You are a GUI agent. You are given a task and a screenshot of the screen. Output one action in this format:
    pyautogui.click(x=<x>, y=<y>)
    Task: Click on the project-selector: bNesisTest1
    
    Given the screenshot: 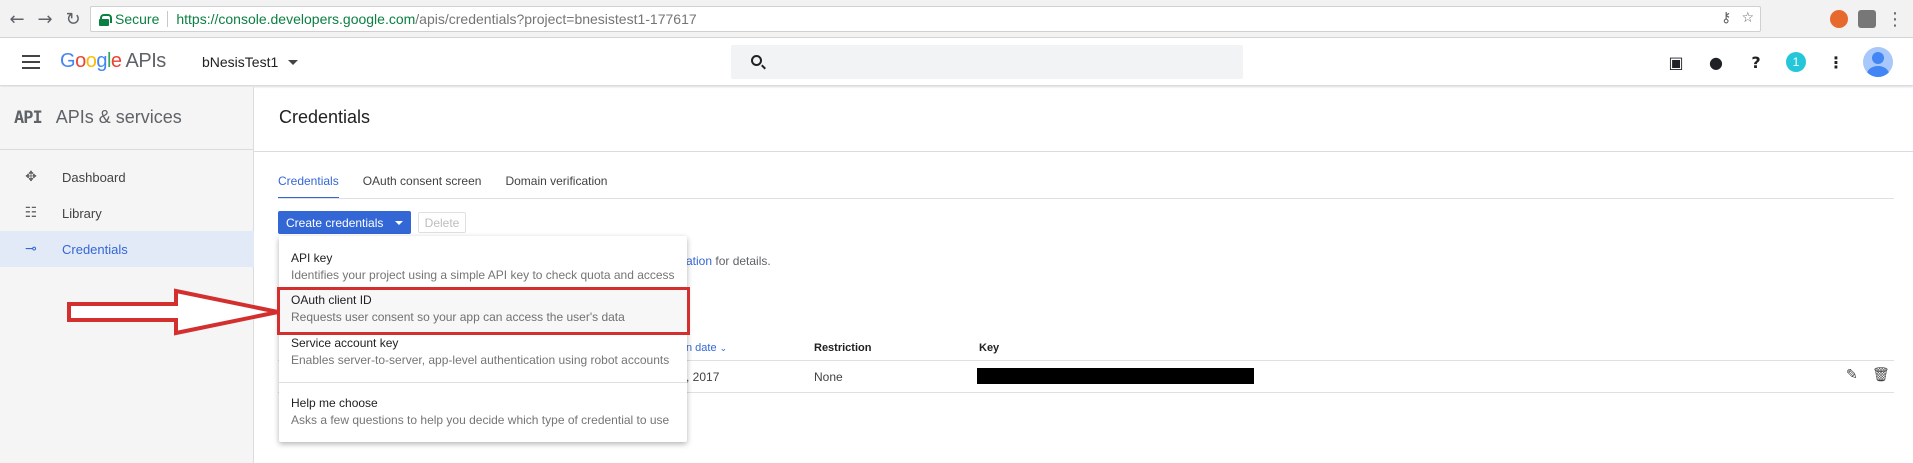 What is the action you would take?
    pyautogui.click(x=250, y=62)
    